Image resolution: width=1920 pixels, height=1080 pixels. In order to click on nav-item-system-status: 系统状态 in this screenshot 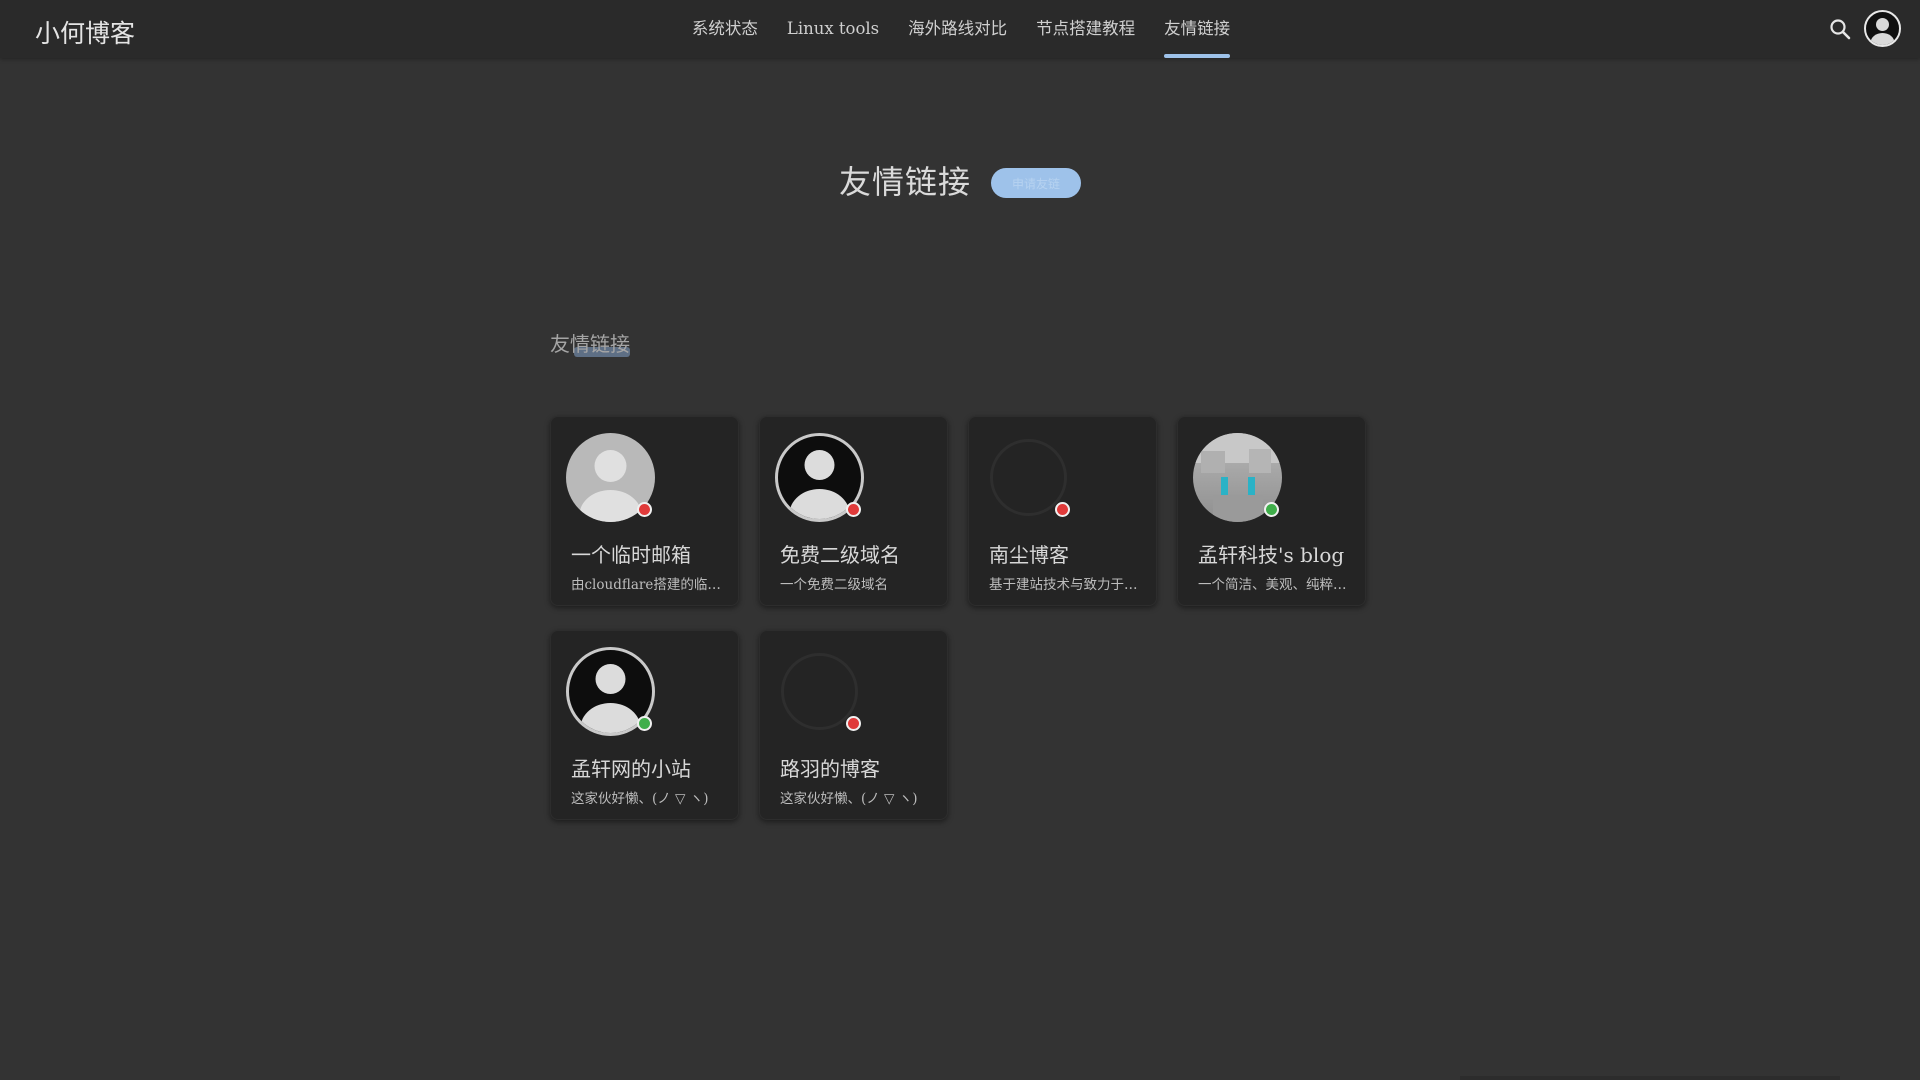, I will do `click(725, 29)`.